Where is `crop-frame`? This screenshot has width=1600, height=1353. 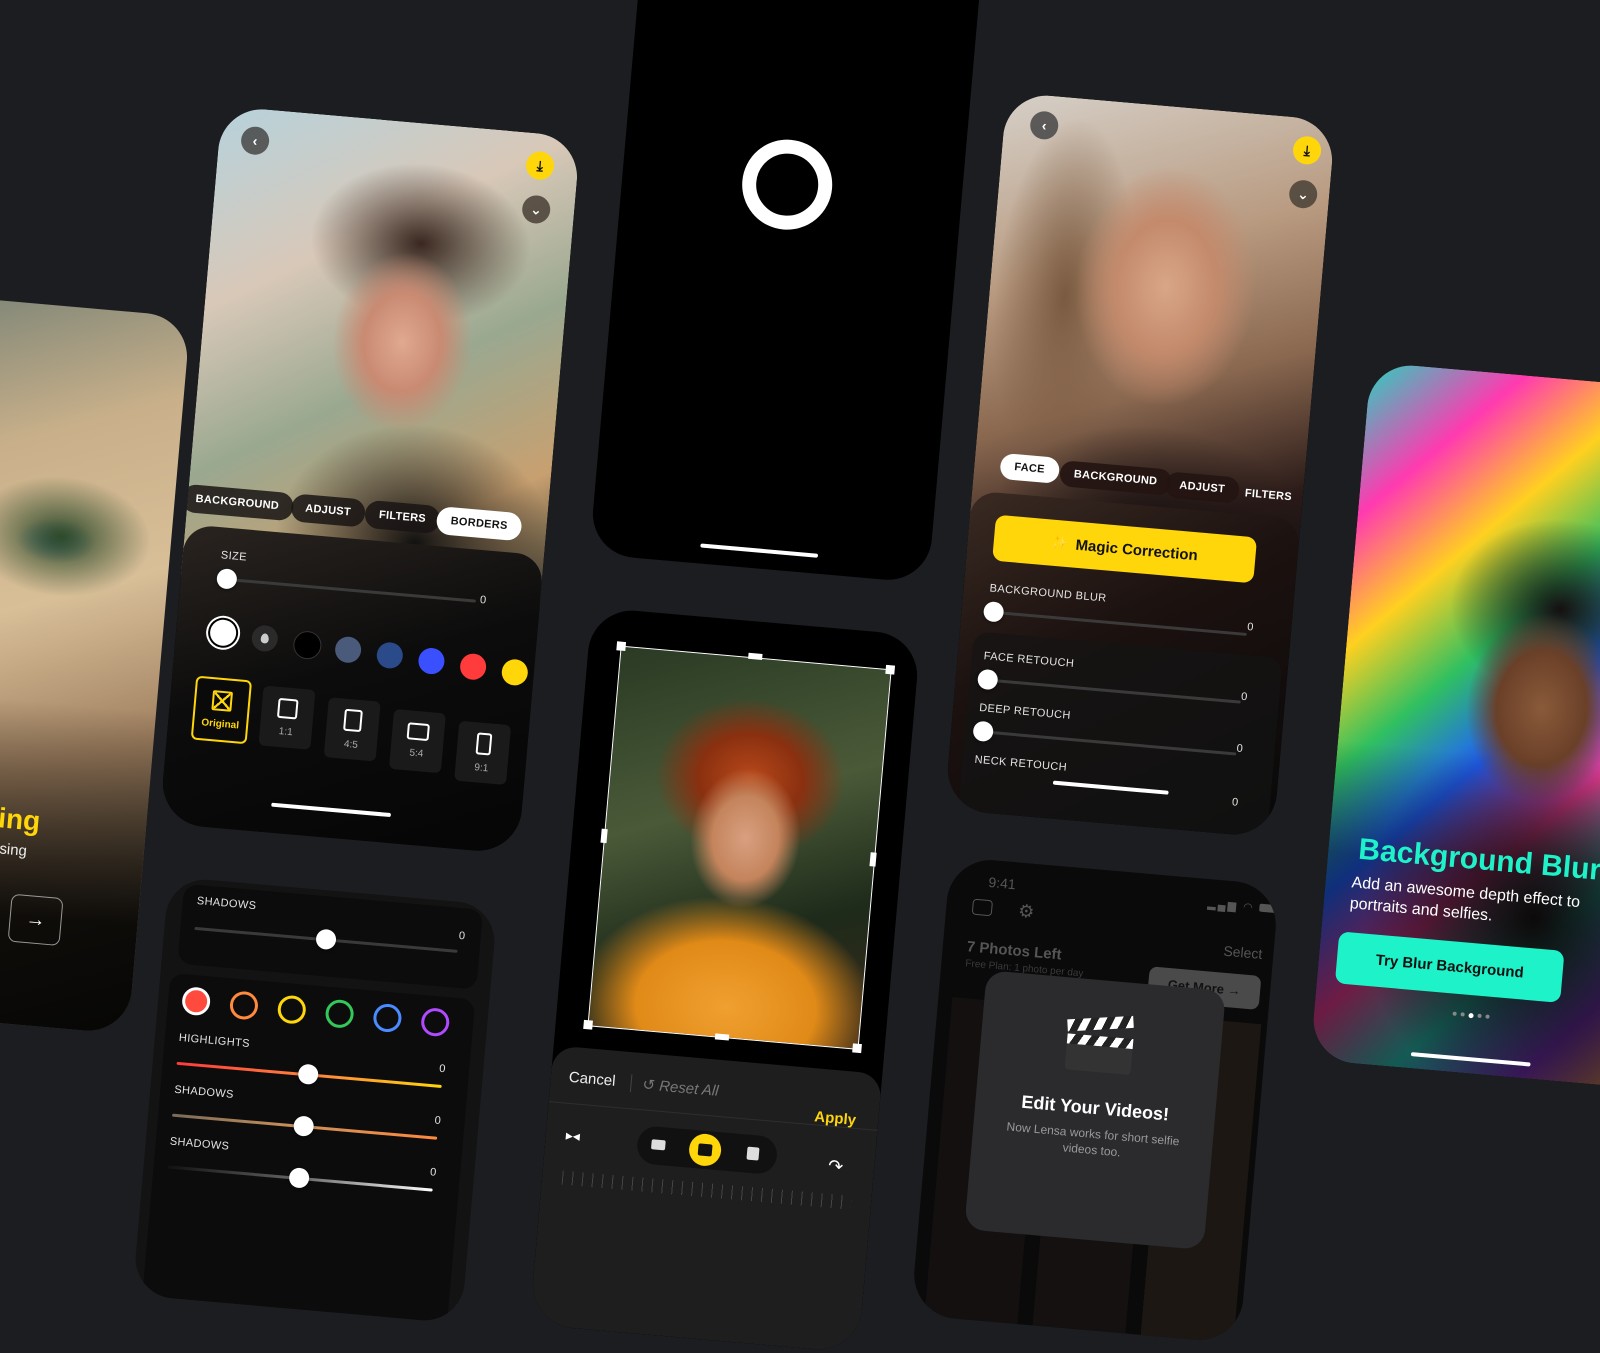
crop-frame is located at coordinates (739, 847).